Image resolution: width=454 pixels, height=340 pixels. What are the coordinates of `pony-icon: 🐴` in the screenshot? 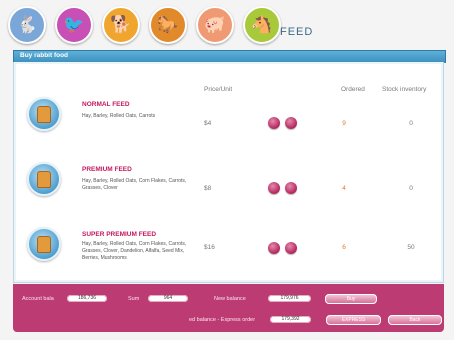 It's located at (262, 24).